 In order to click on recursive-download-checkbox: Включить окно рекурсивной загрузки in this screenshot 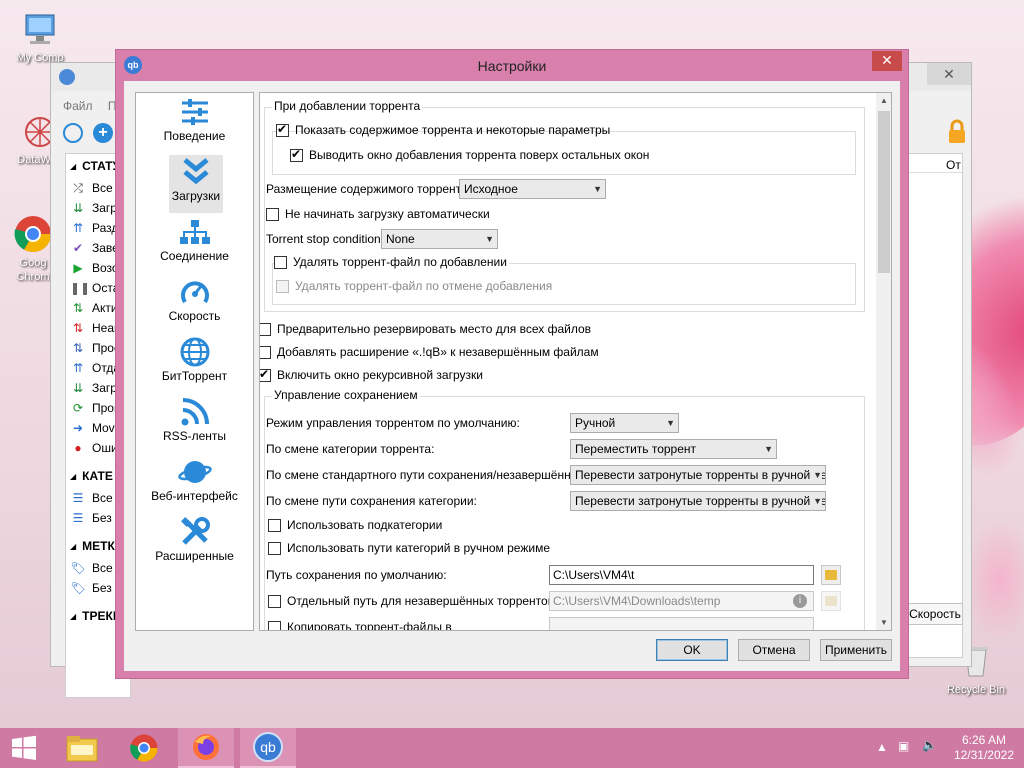, I will do `click(371, 374)`.